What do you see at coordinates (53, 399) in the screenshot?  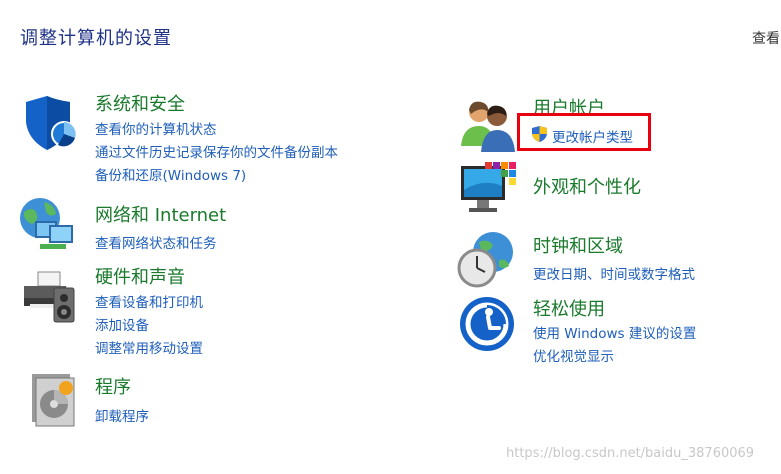 I see `programs-disc-icon` at bounding box center [53, 399].